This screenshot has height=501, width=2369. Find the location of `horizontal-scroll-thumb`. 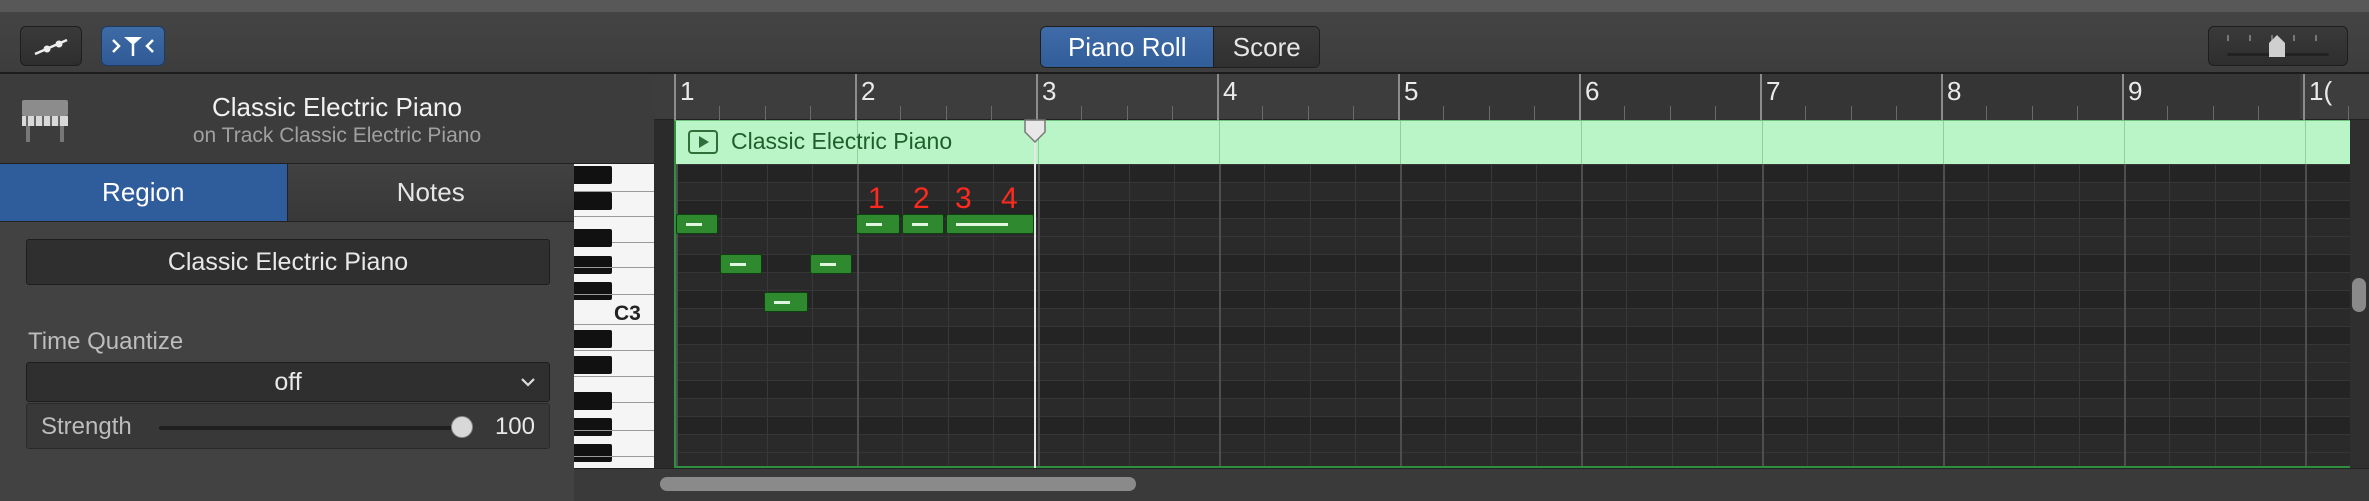

horizontal-scroll-thumb is located at coordinates (898, 484).